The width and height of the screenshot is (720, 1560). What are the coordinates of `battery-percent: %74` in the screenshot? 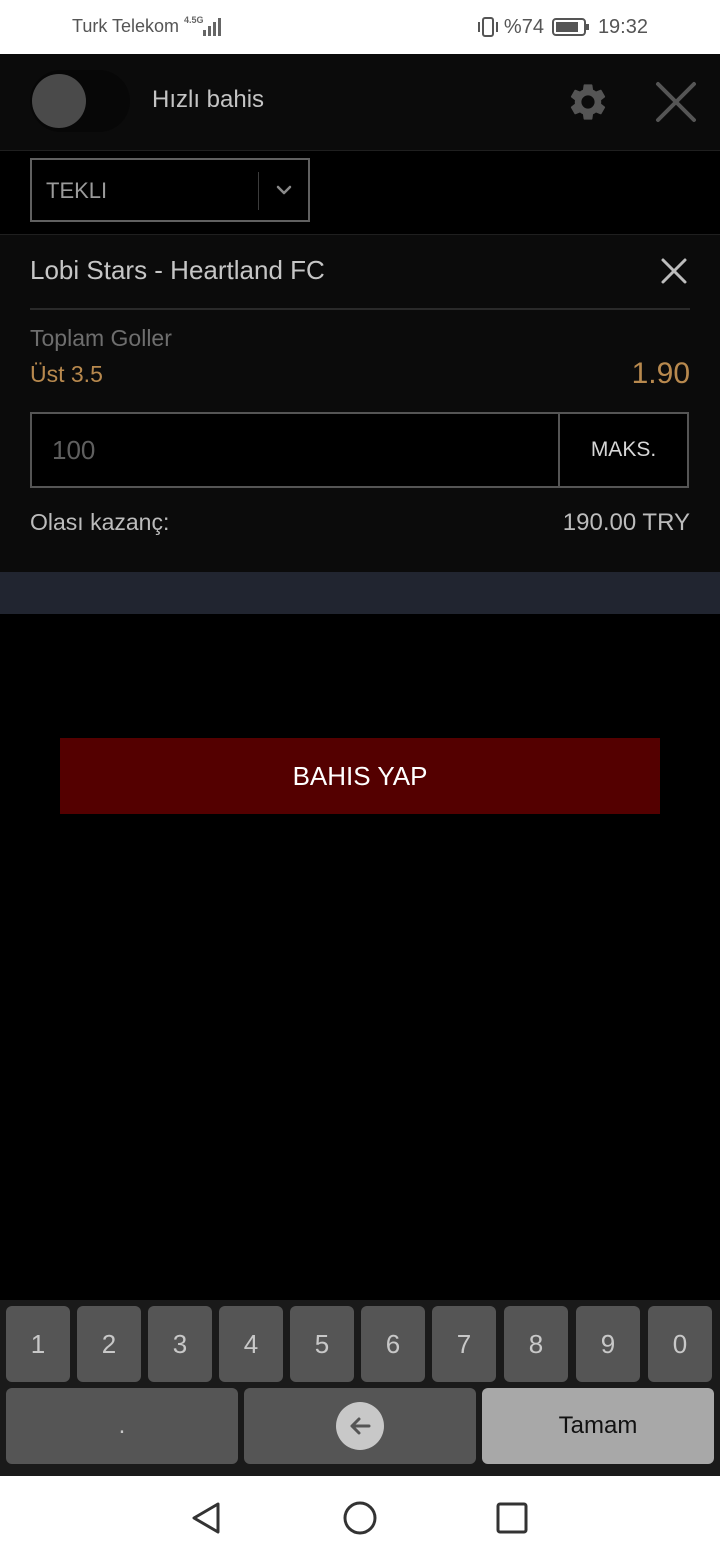 It's located at (523, 26).